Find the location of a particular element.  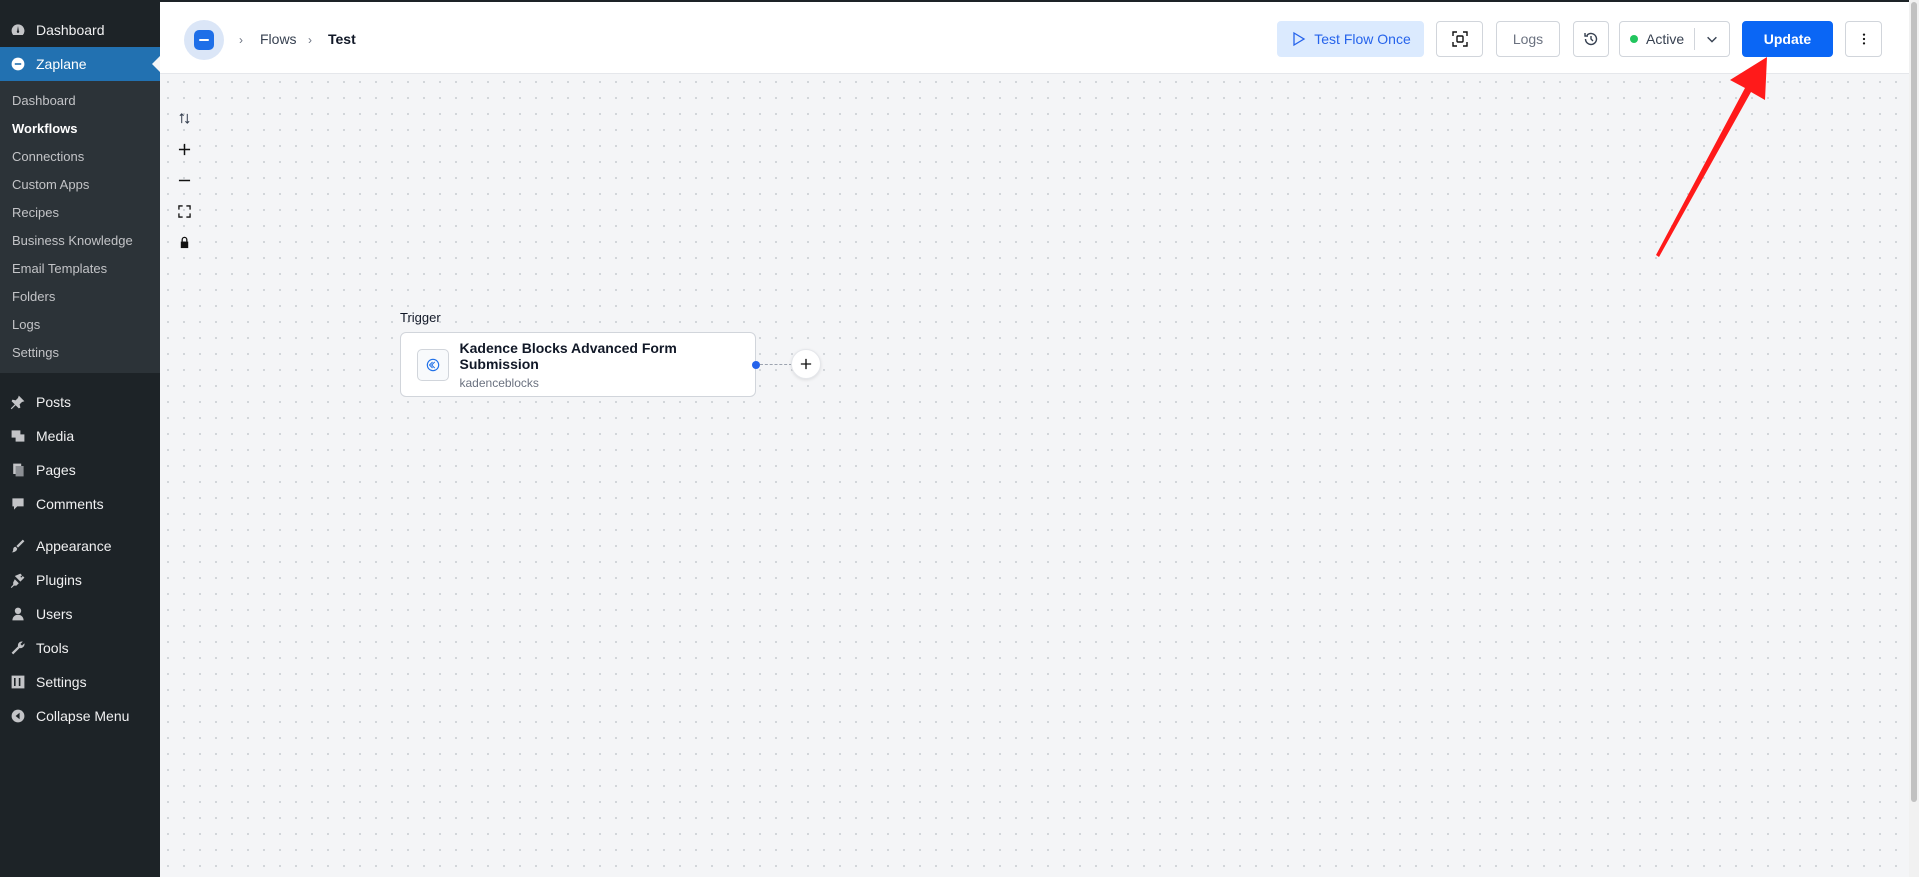

sidebar-item-zaplane: Zaplane is located at coordinates (80, 64).